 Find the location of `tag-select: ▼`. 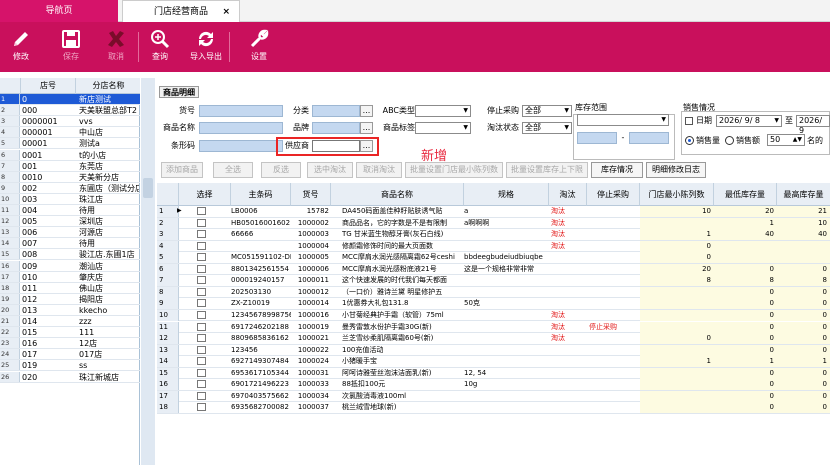

tag-select: ▼ is located at coordinates (443, 128).